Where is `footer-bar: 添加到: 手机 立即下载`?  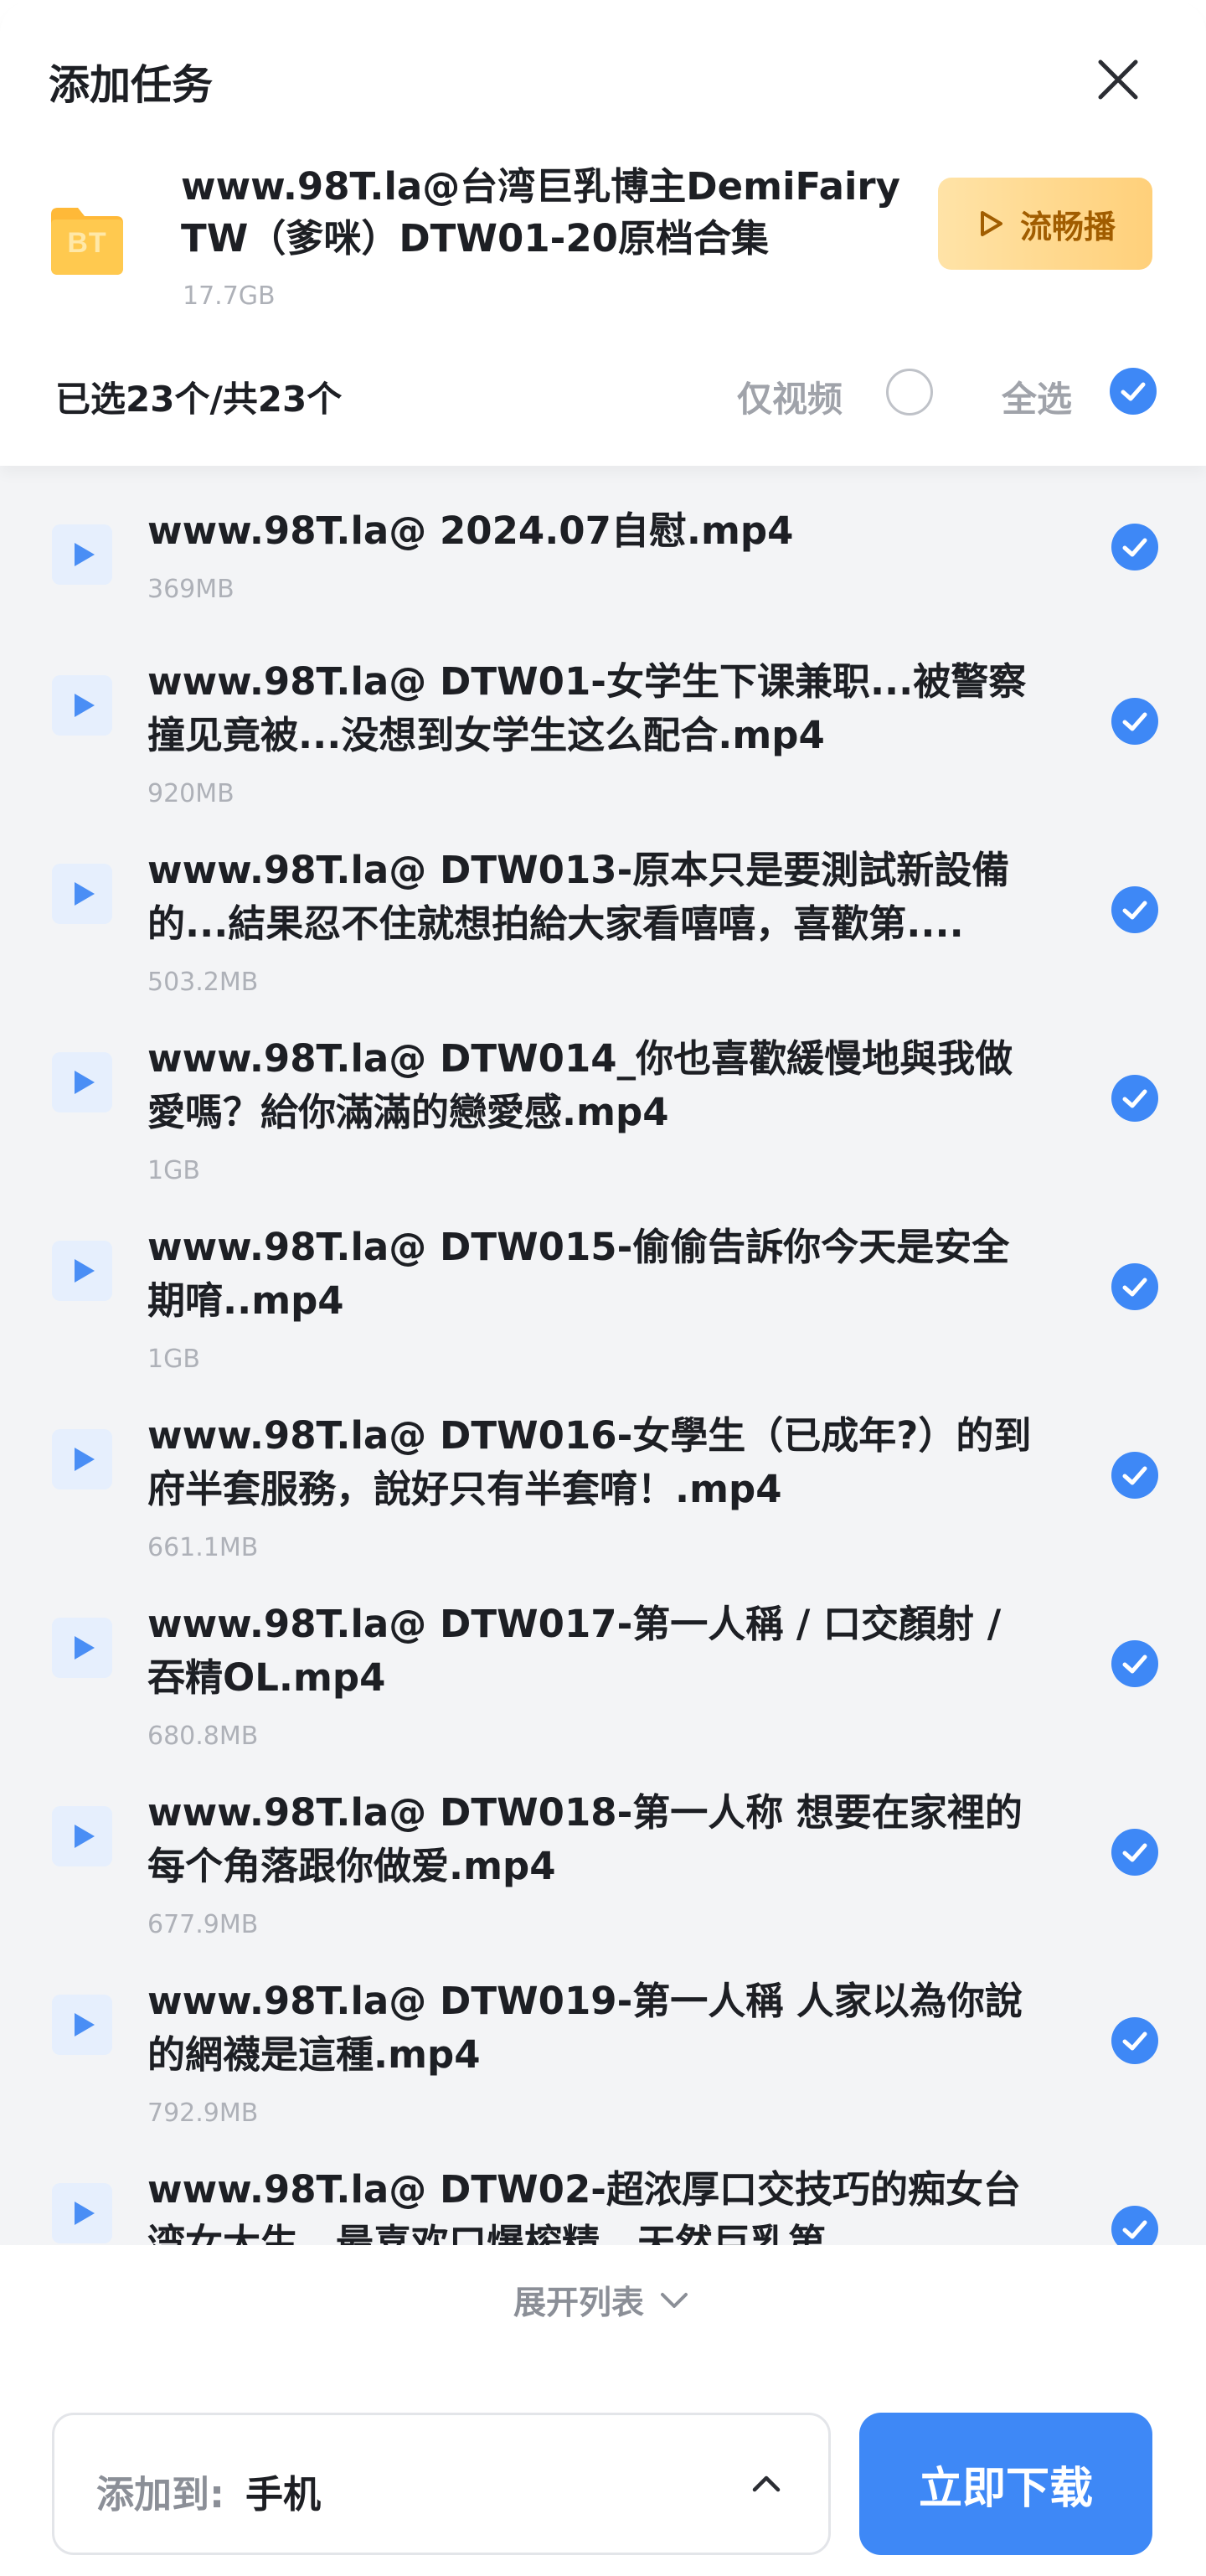 footer-bar: 添加到: 手机 立即下载 is located at coordinates (603, 2468).